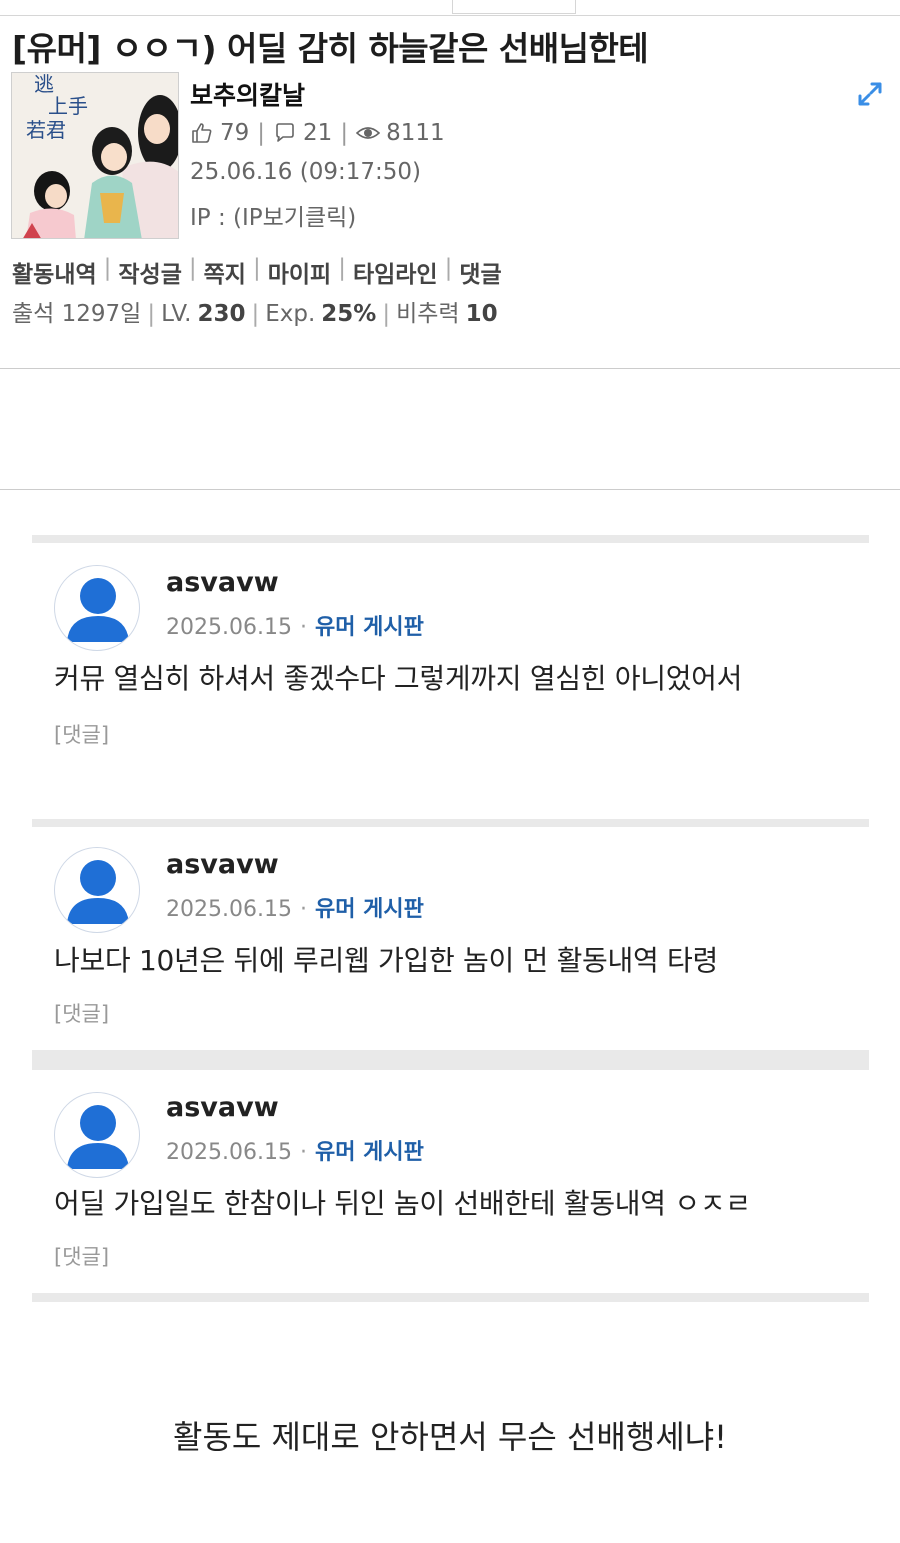 Image resolution: width=900 pixels, height=1543 pixels. Describe the element at coordinates (428, 314) in the screenshot. I see `ratio-label: 비추력` at that location.